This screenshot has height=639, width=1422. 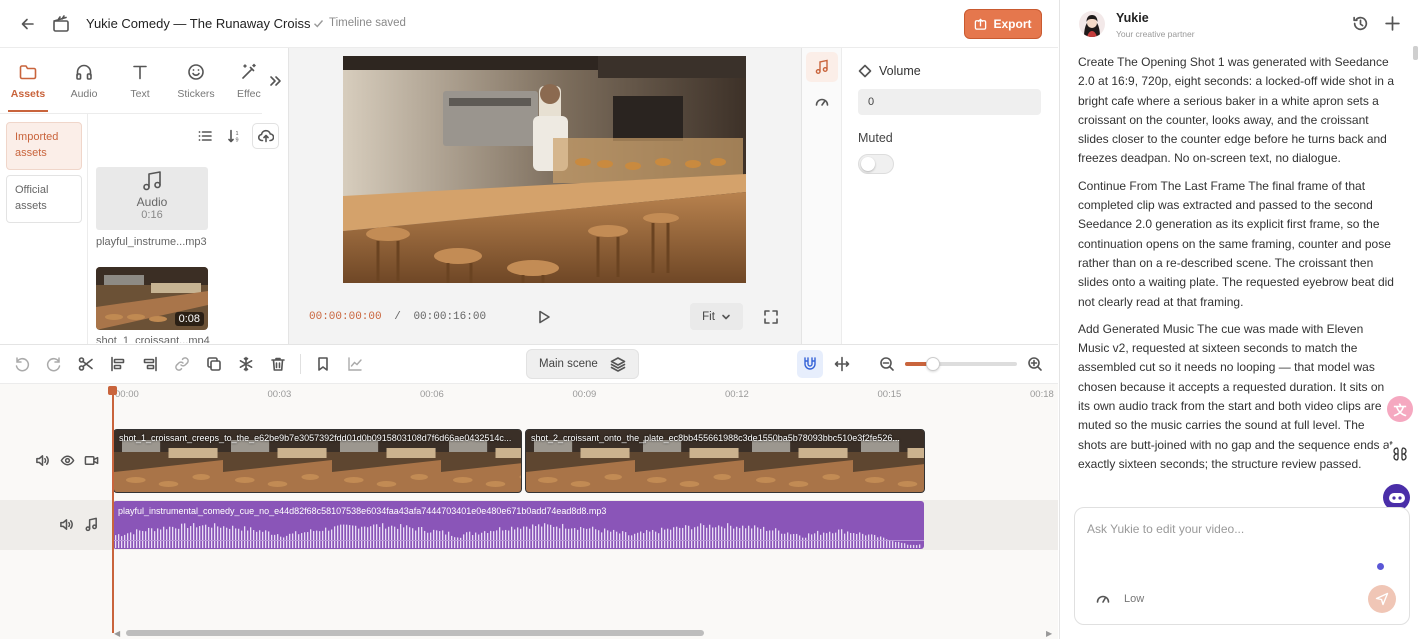 What do you see at coordinates (367, 23) in the screenshot?
I see `save-status-text: Timeline saved` at bounding box center [367, 23].